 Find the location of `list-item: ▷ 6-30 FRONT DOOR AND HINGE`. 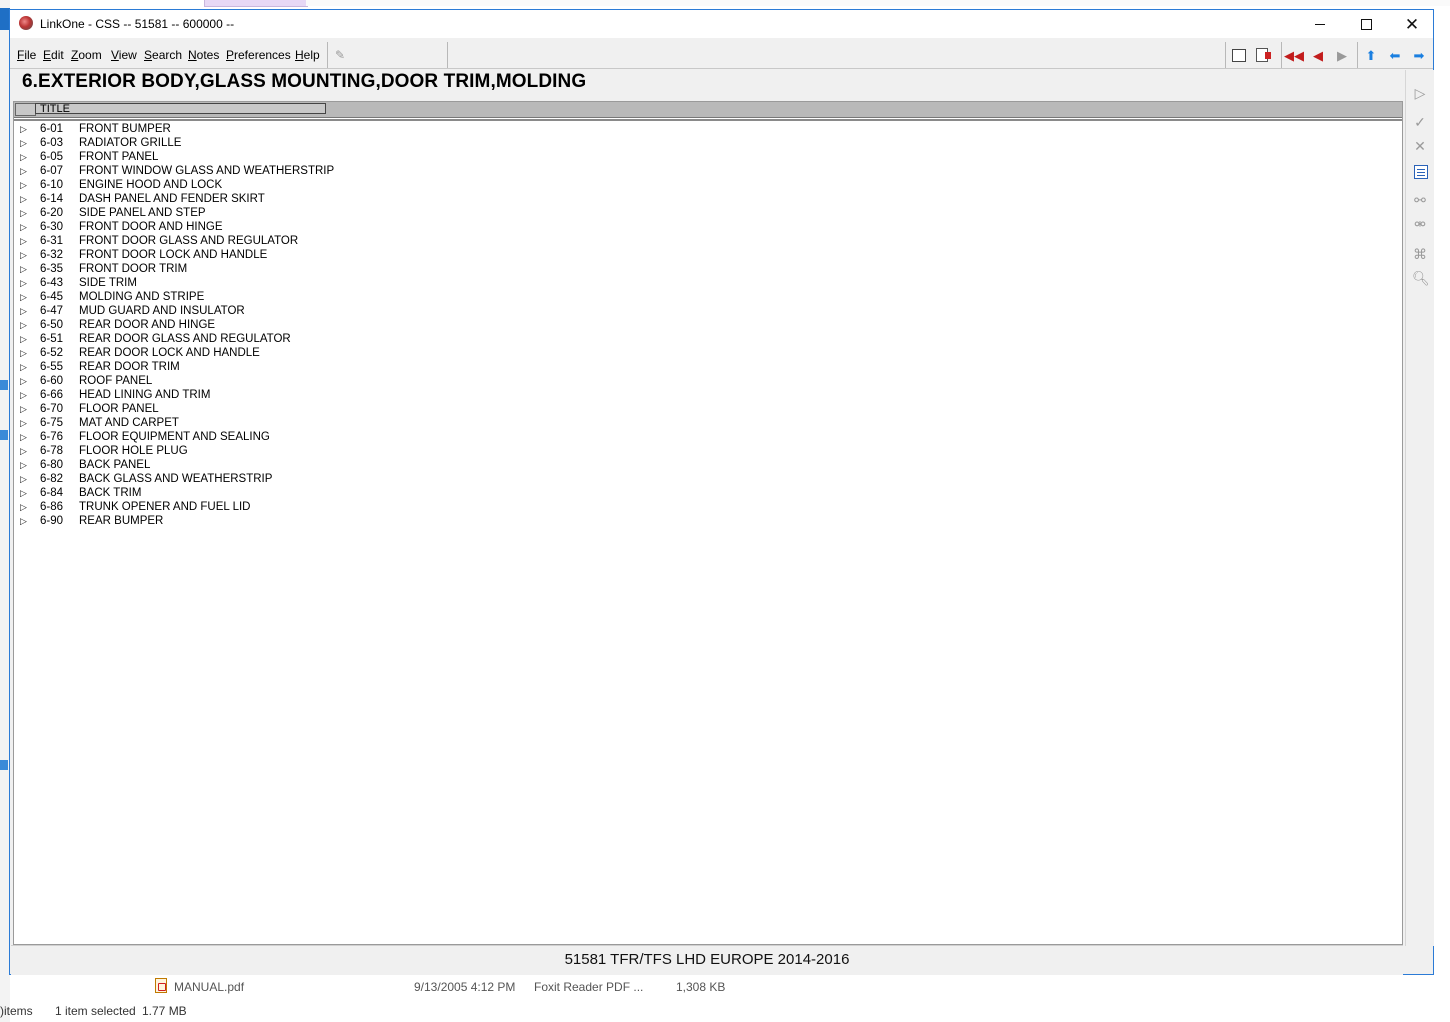

list-item: ▷ 6-30 FRONT DOOR AND HINGE is located at coordinates (704, 227).